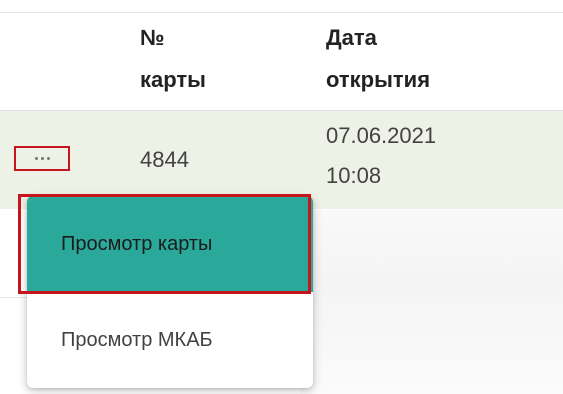  What do you see at coordinates (137, 339) in the screenshot?
I see `menu-item-view-mkab-label: Просмотр МКАБ` at bounding box center [137, 339].